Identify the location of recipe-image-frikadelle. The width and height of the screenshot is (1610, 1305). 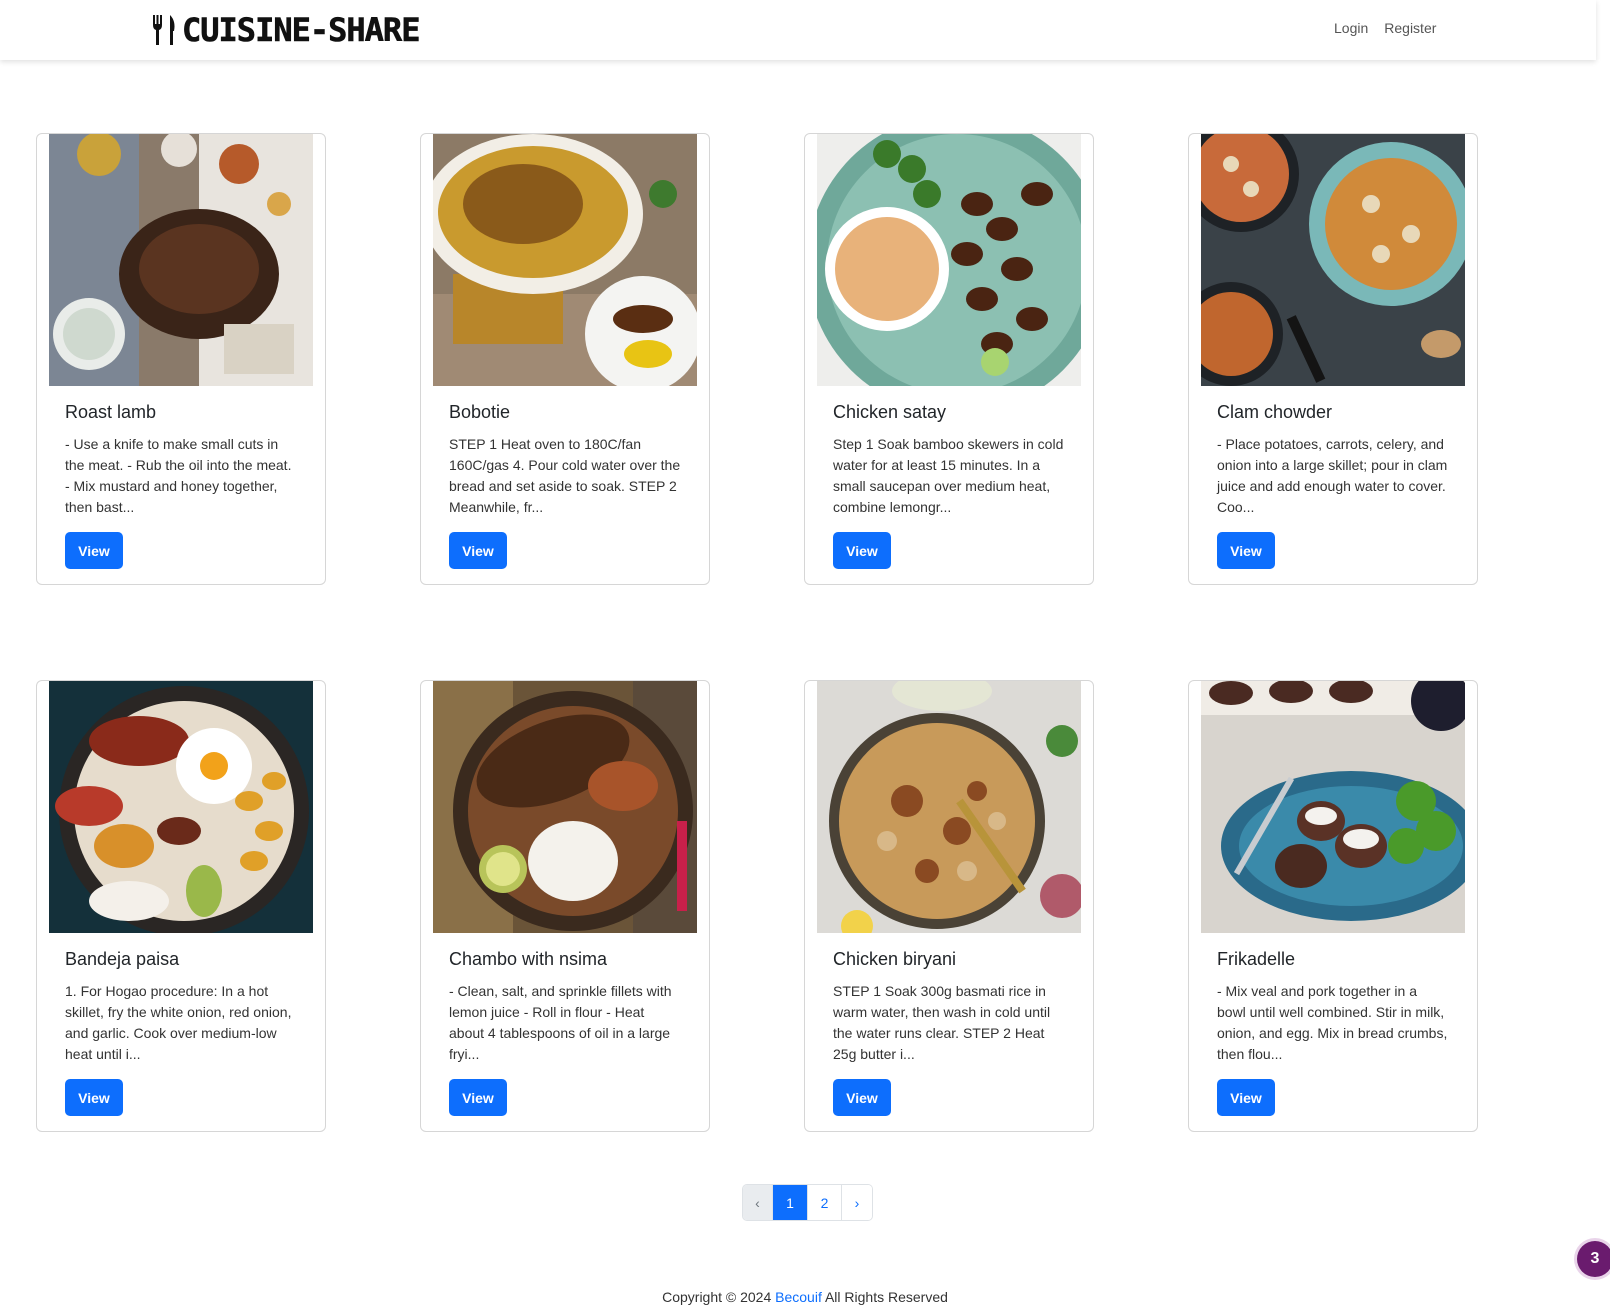
(1333, 807).